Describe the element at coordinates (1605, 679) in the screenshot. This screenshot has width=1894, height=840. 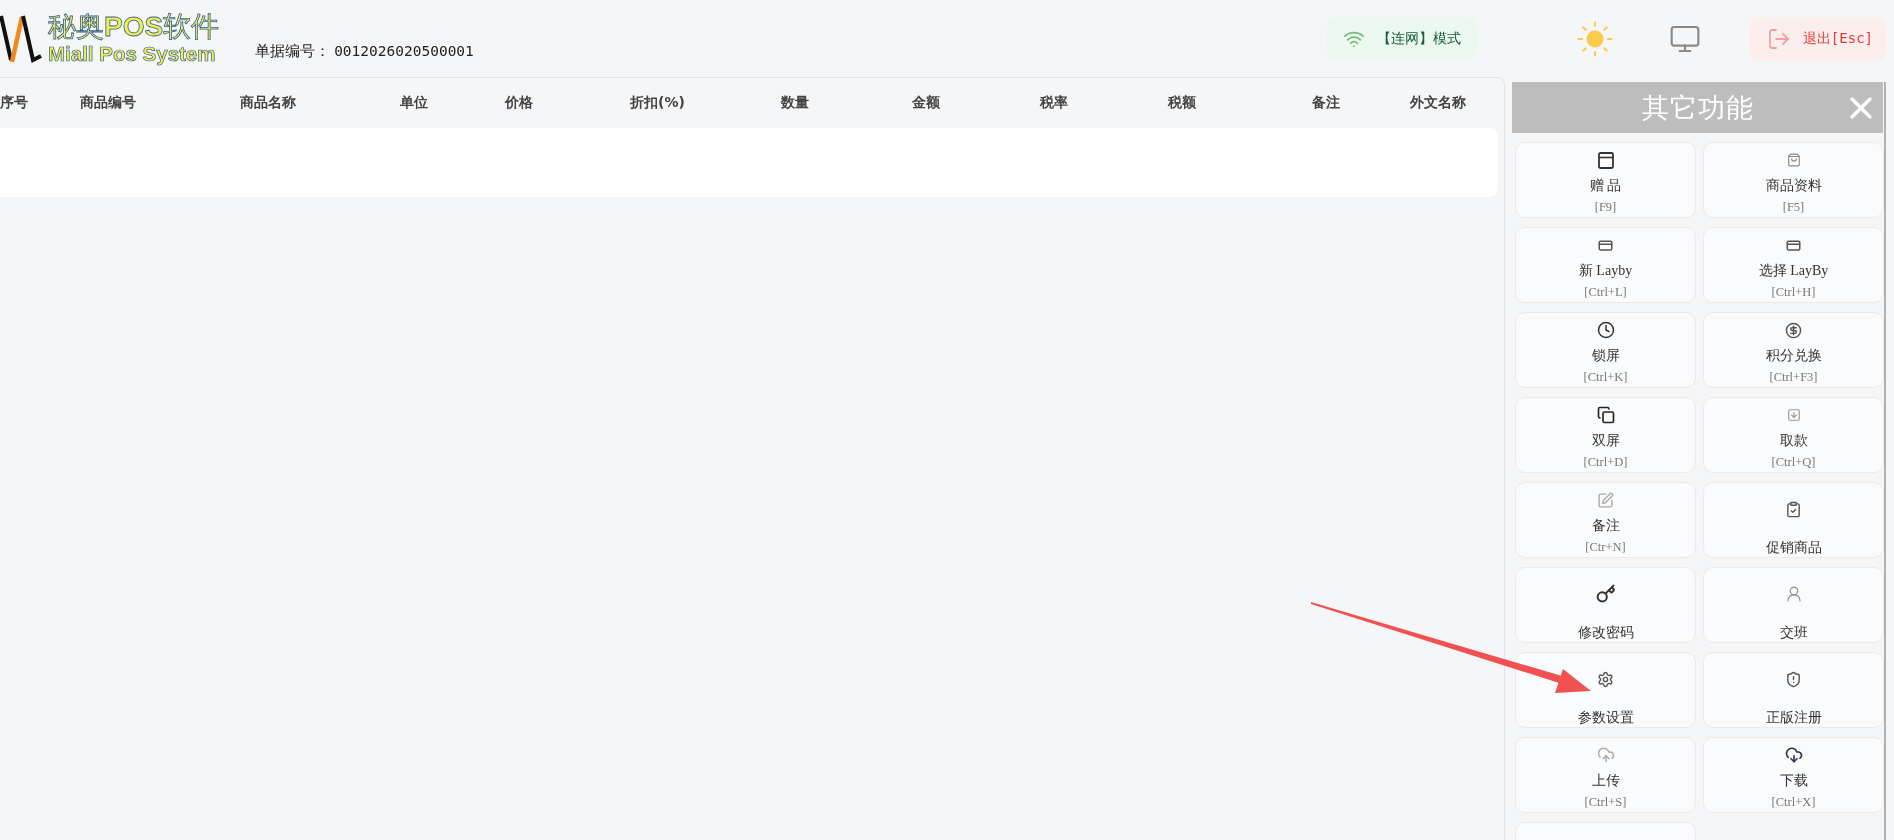
I see `settings-icon` at that location.